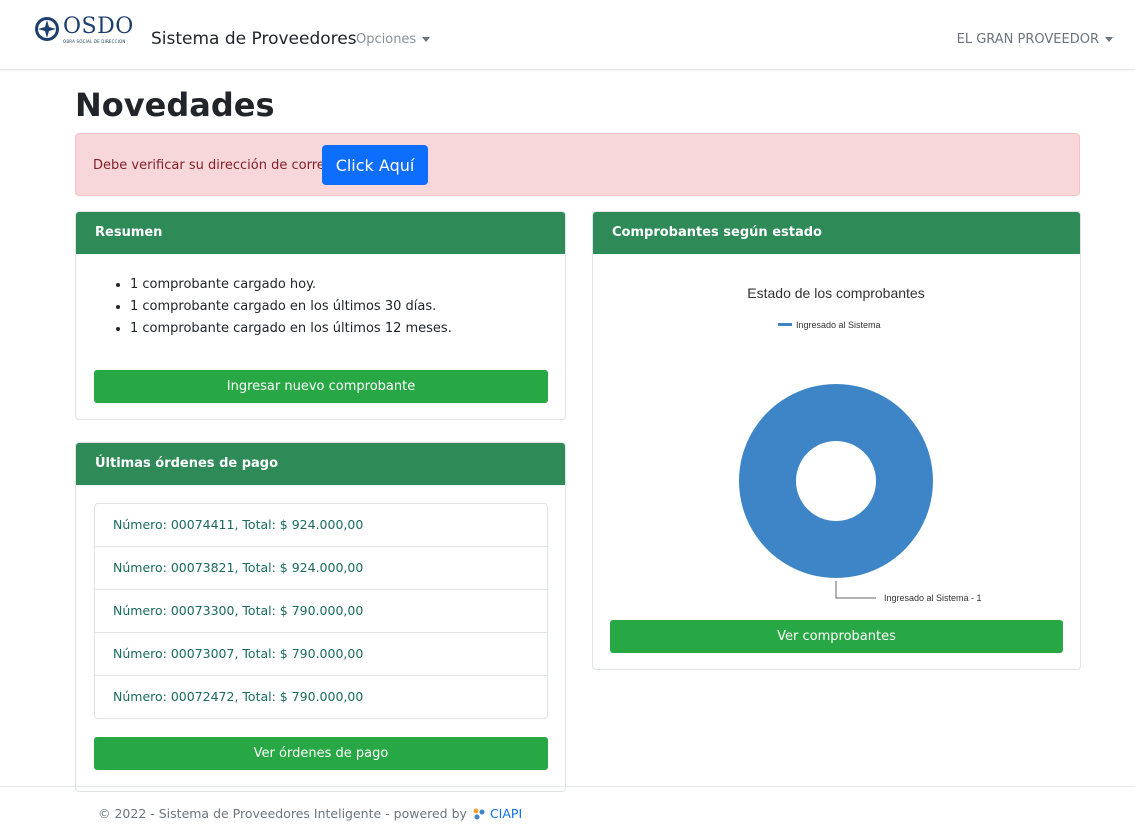 The width and height of the screenshot is (1135, 832). I want to click on user-menu: EL GRAN PROVEEDOR, so click(1035, 39).